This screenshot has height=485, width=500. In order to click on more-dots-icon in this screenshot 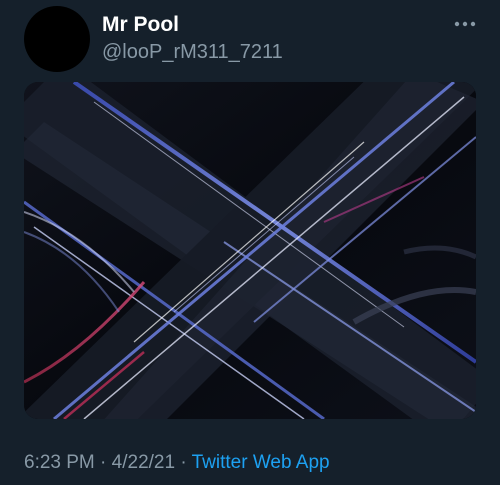, I will do `click(465, 24)`.